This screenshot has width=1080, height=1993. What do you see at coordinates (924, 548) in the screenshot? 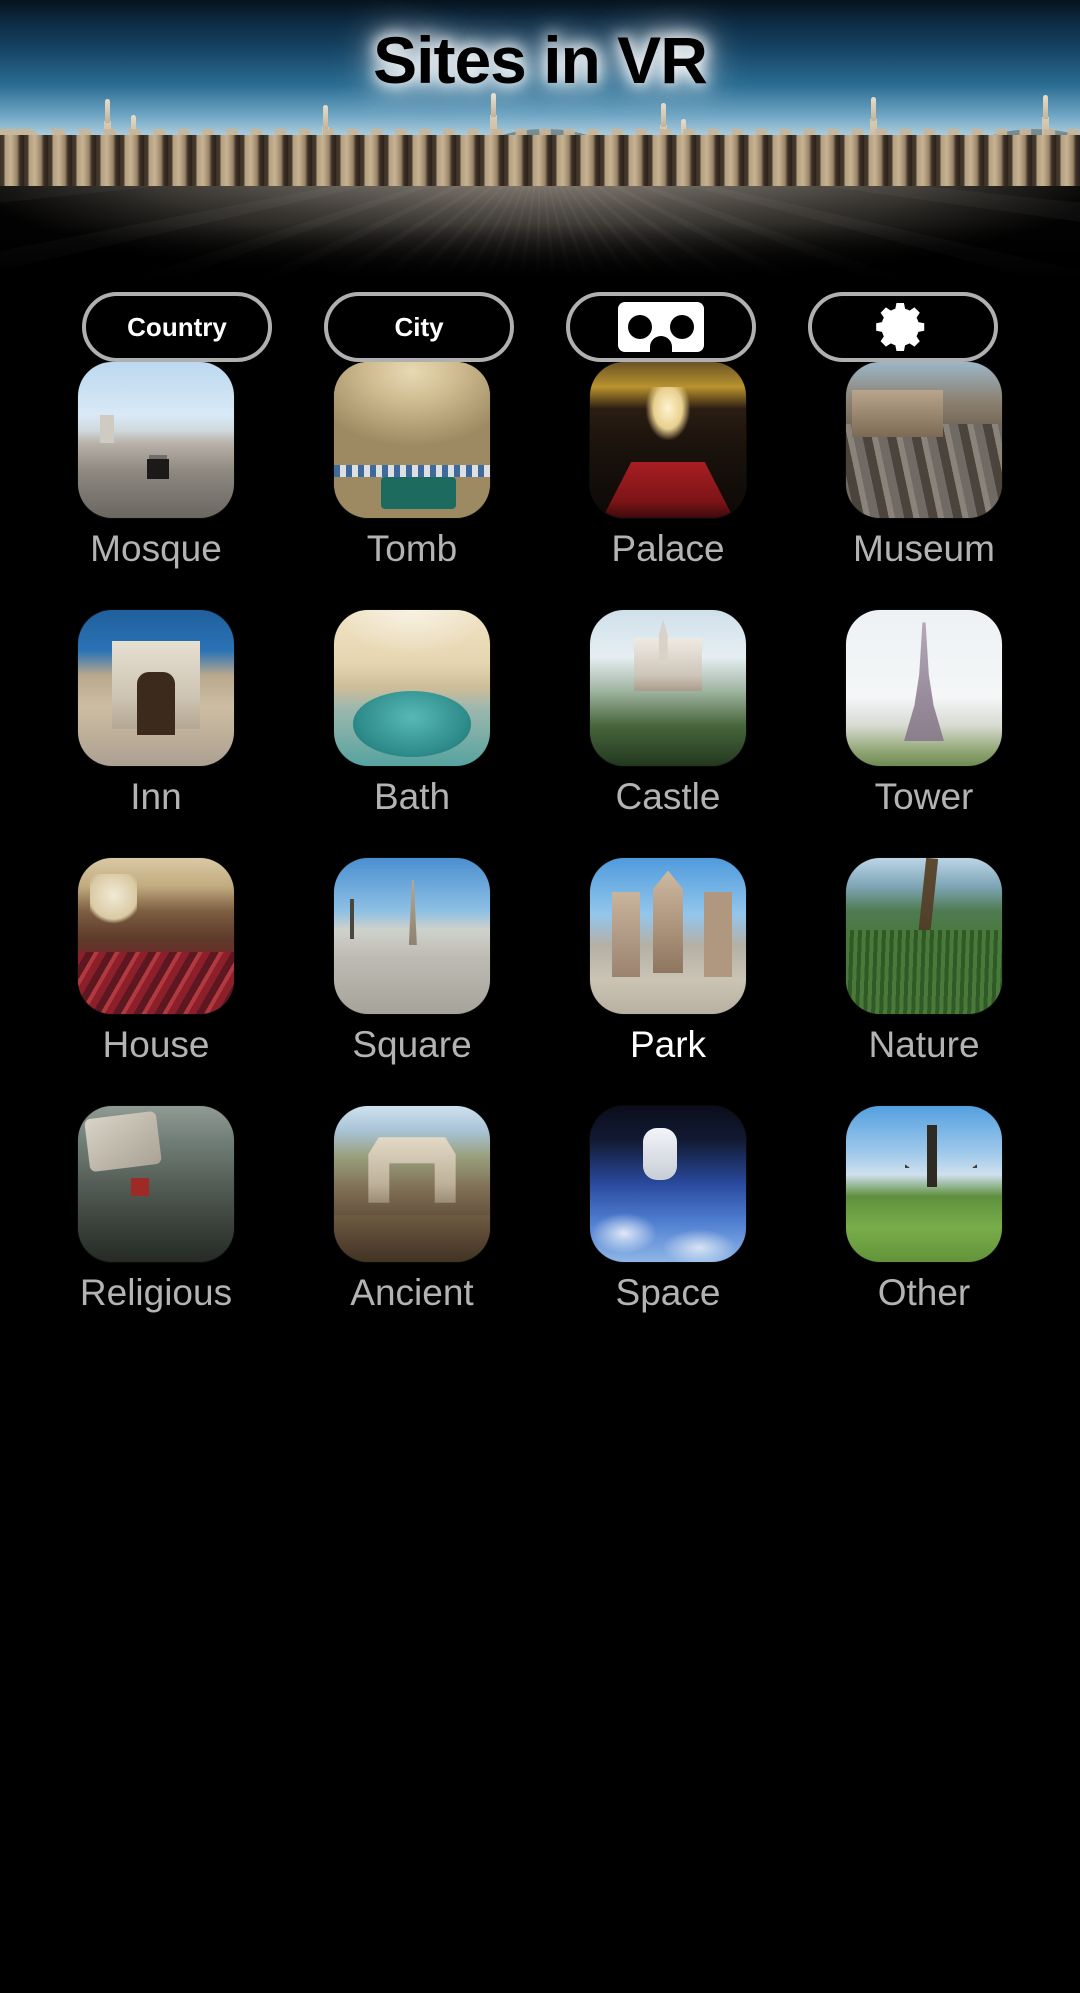
I see `grid-item-label: Museum` at bounding box center [924, 548].